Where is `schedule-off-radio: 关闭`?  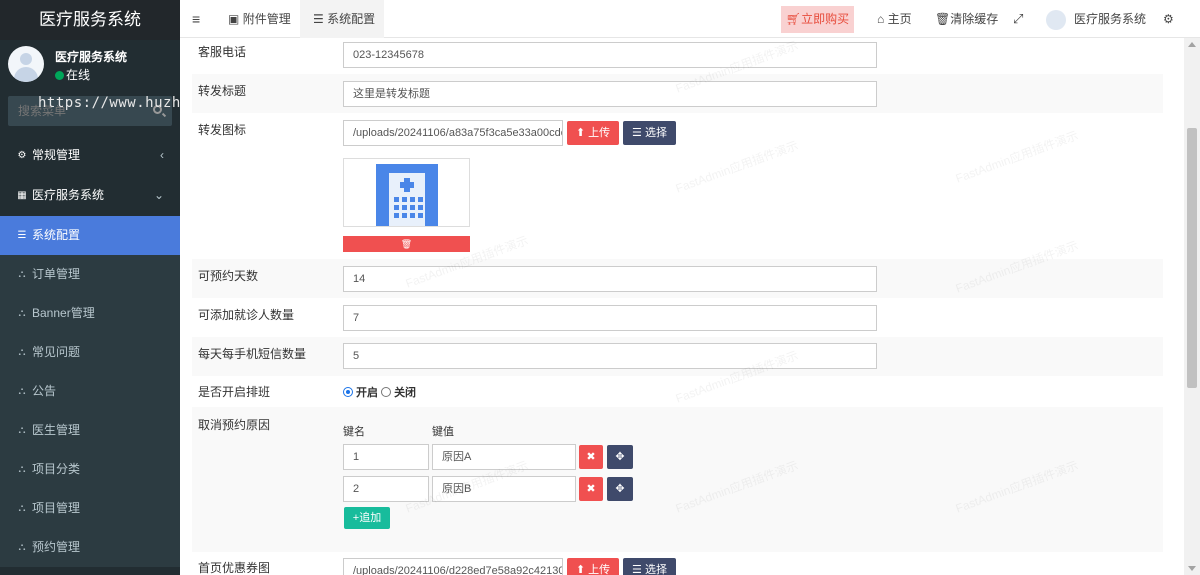
schedule-off-radio: 关闭 is located at coordinates (398, 393).